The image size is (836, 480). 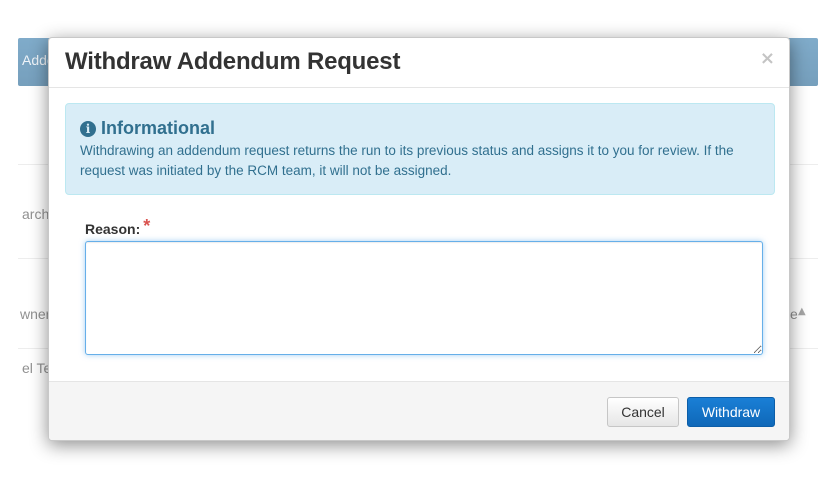 What do you see at coordinates (147, 226) in the screenshot?
I see `required-asterisk: *` at bounding box center [147, 226].